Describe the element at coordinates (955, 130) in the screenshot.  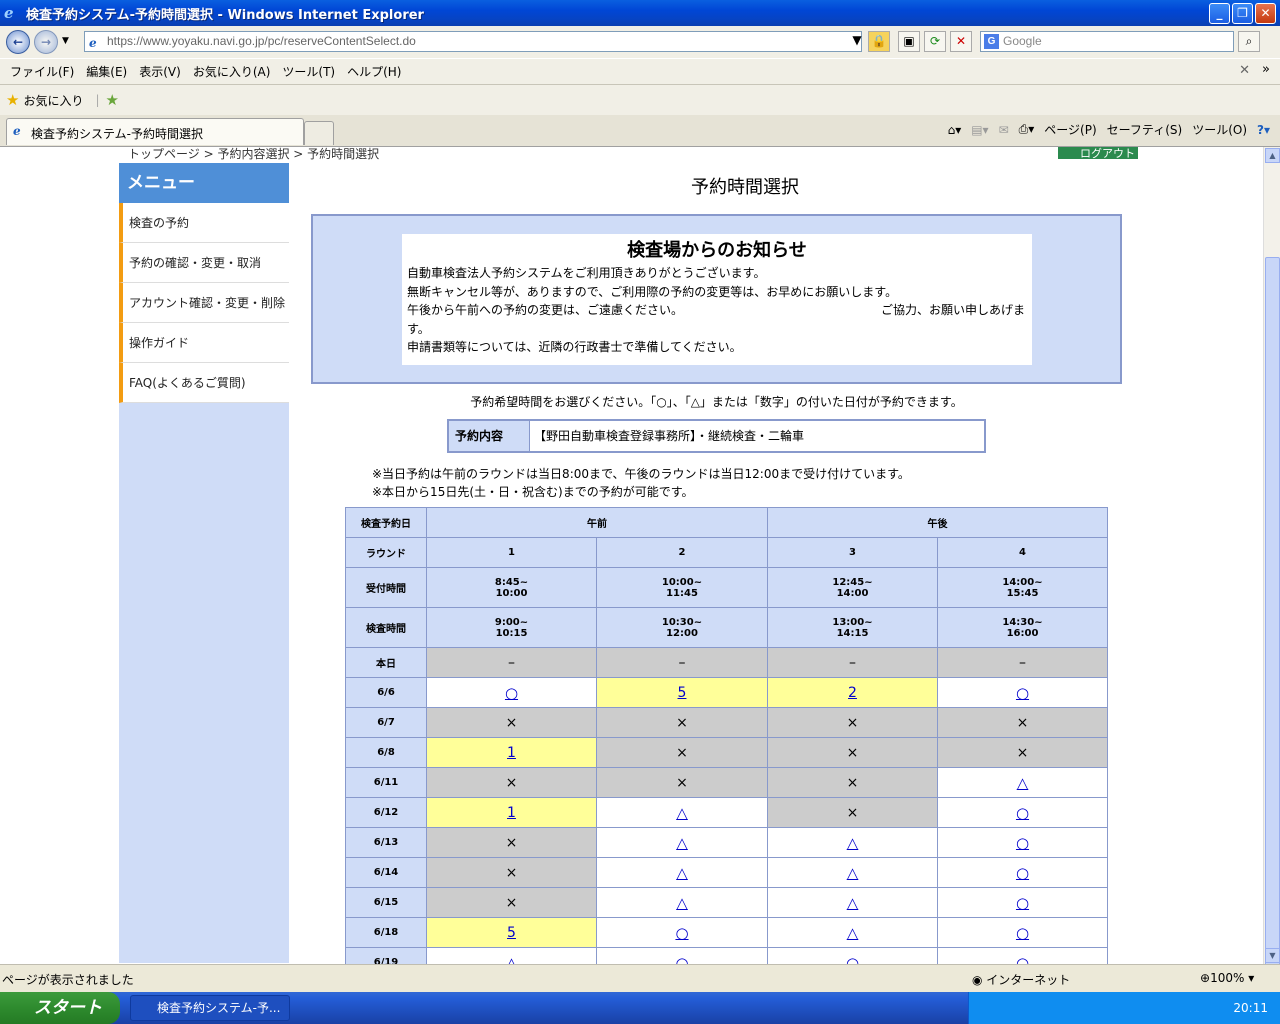
I see `home-icon: ⌂▾` at that location.